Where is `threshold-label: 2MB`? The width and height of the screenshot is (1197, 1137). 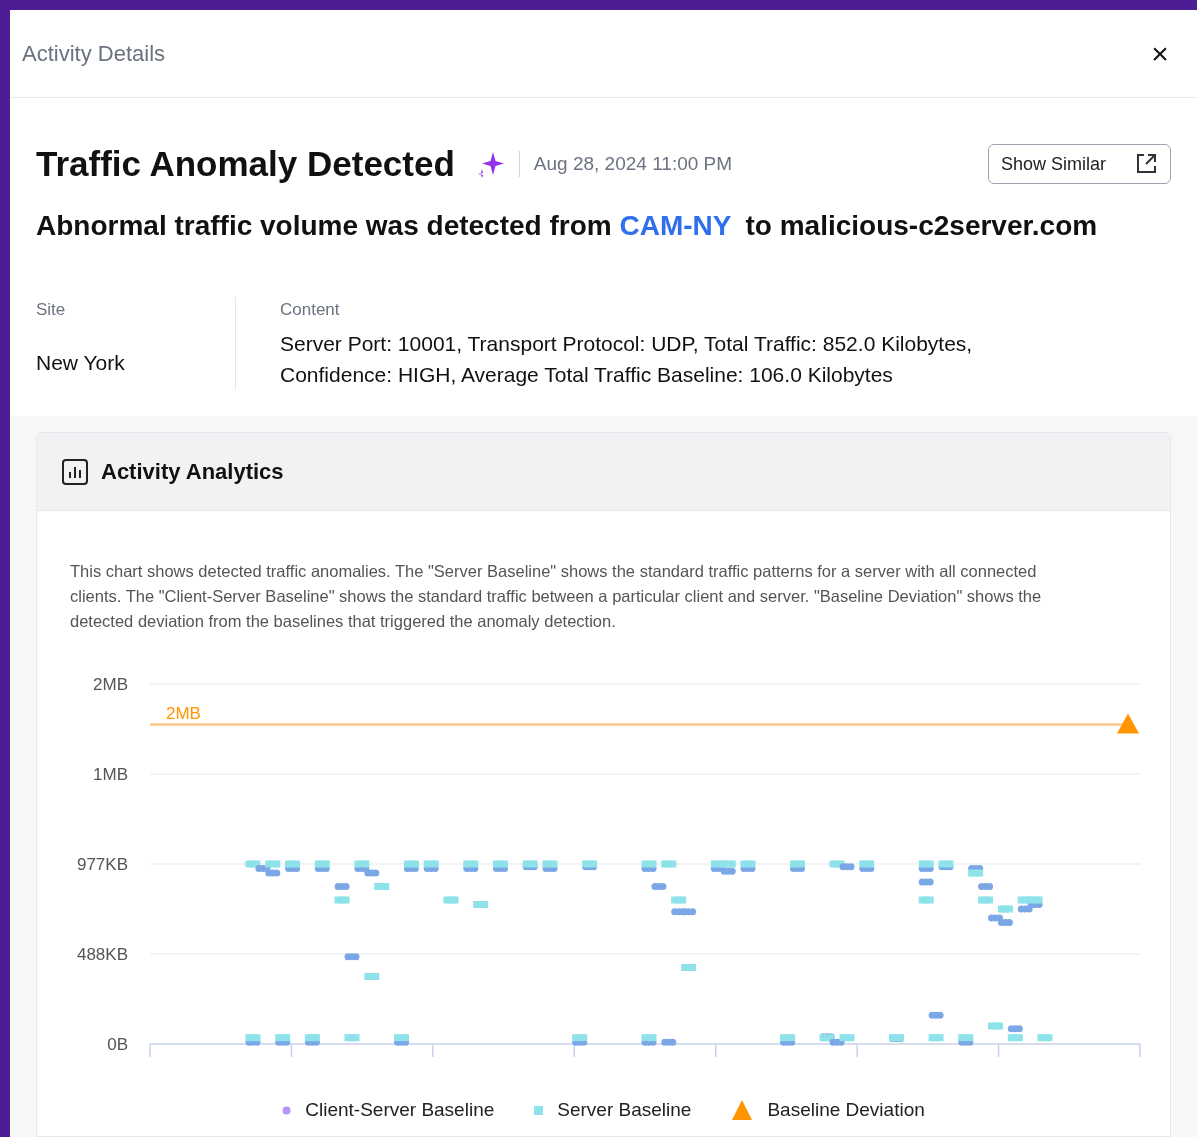 threshold-label: 2MB is located at coordinates (183, 713).